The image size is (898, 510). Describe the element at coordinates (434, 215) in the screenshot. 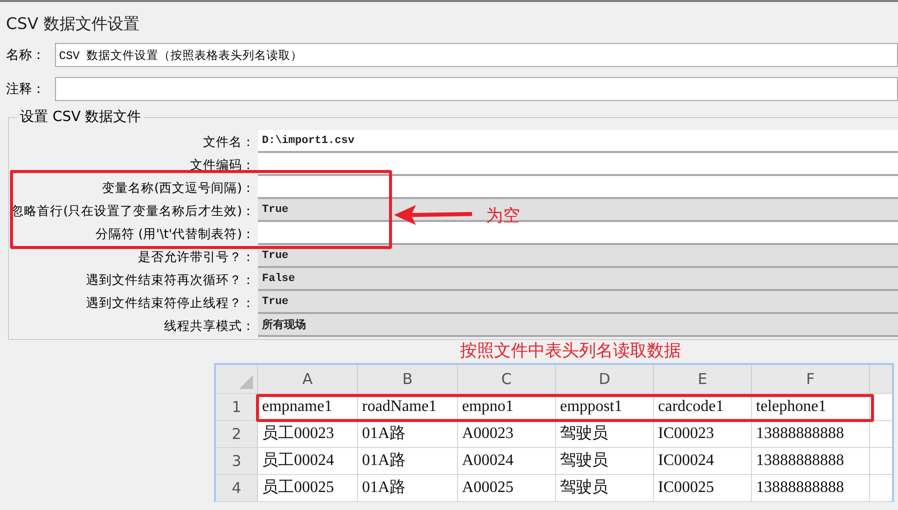

I see `arrow-icon` at that location.